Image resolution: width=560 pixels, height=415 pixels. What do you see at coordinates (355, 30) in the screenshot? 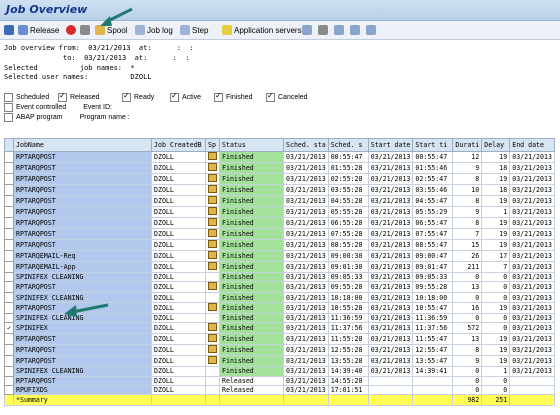
I see `filter-button` at bounding box center [355, 30].